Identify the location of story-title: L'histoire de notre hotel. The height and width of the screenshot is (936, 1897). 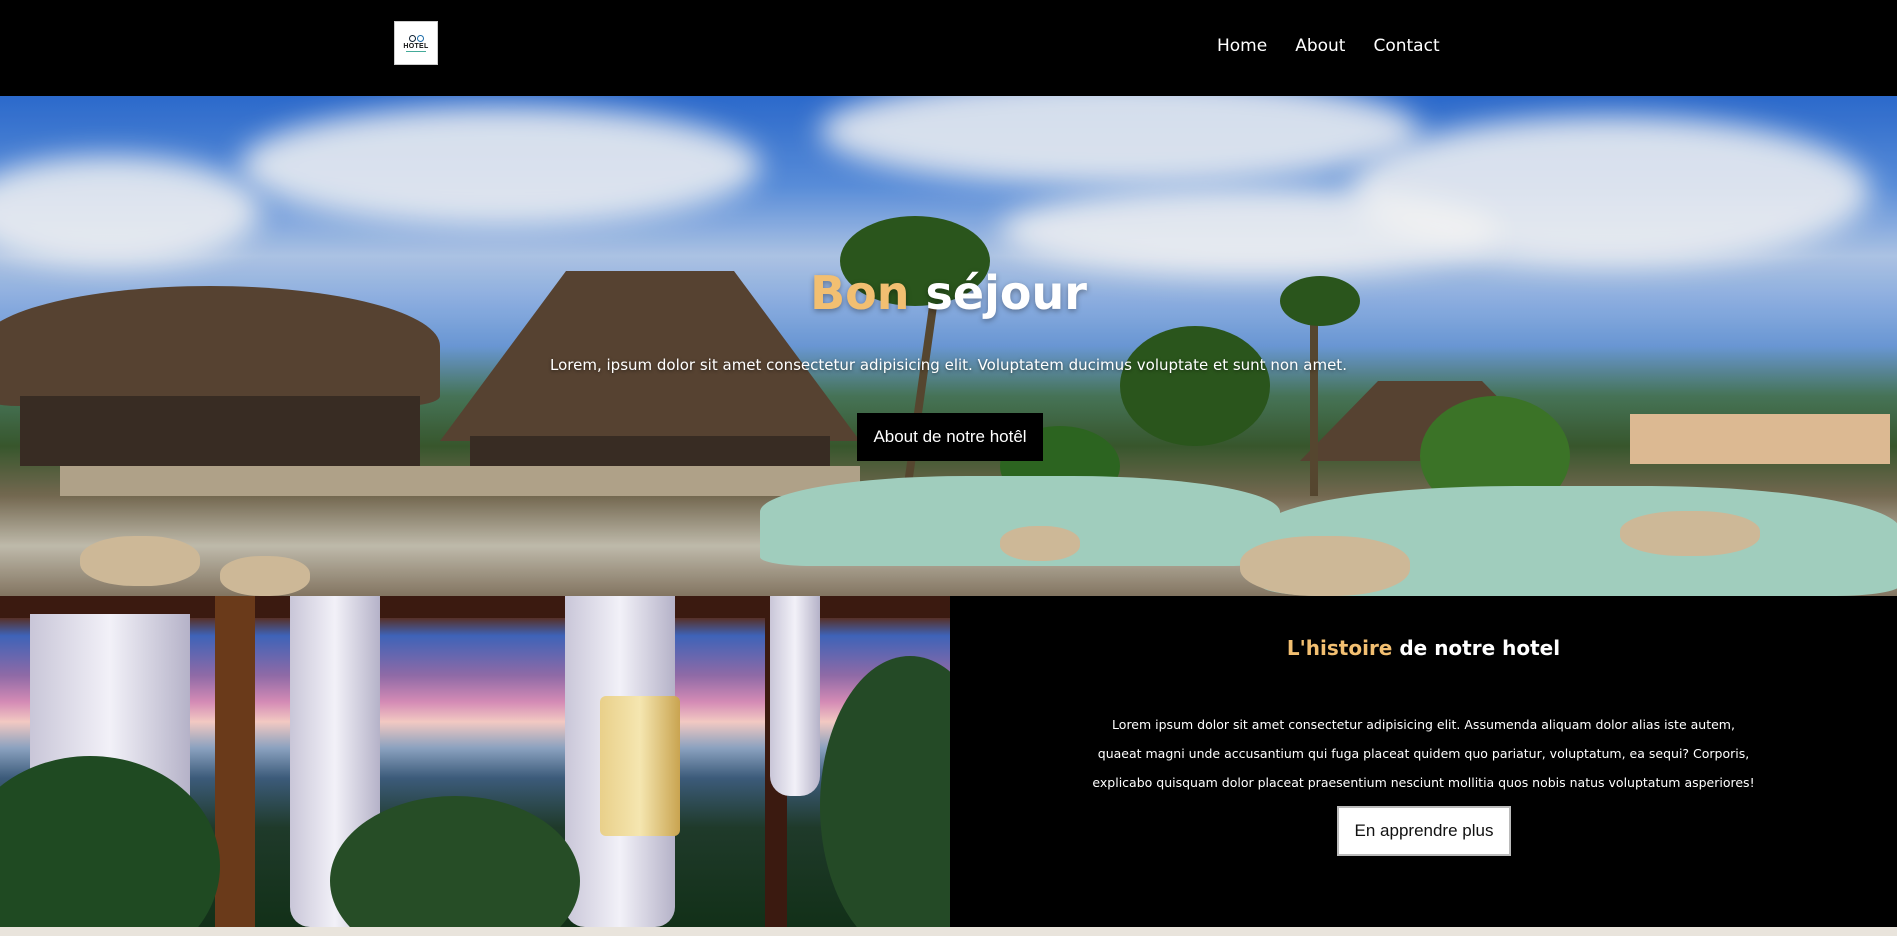
(1423, 648).